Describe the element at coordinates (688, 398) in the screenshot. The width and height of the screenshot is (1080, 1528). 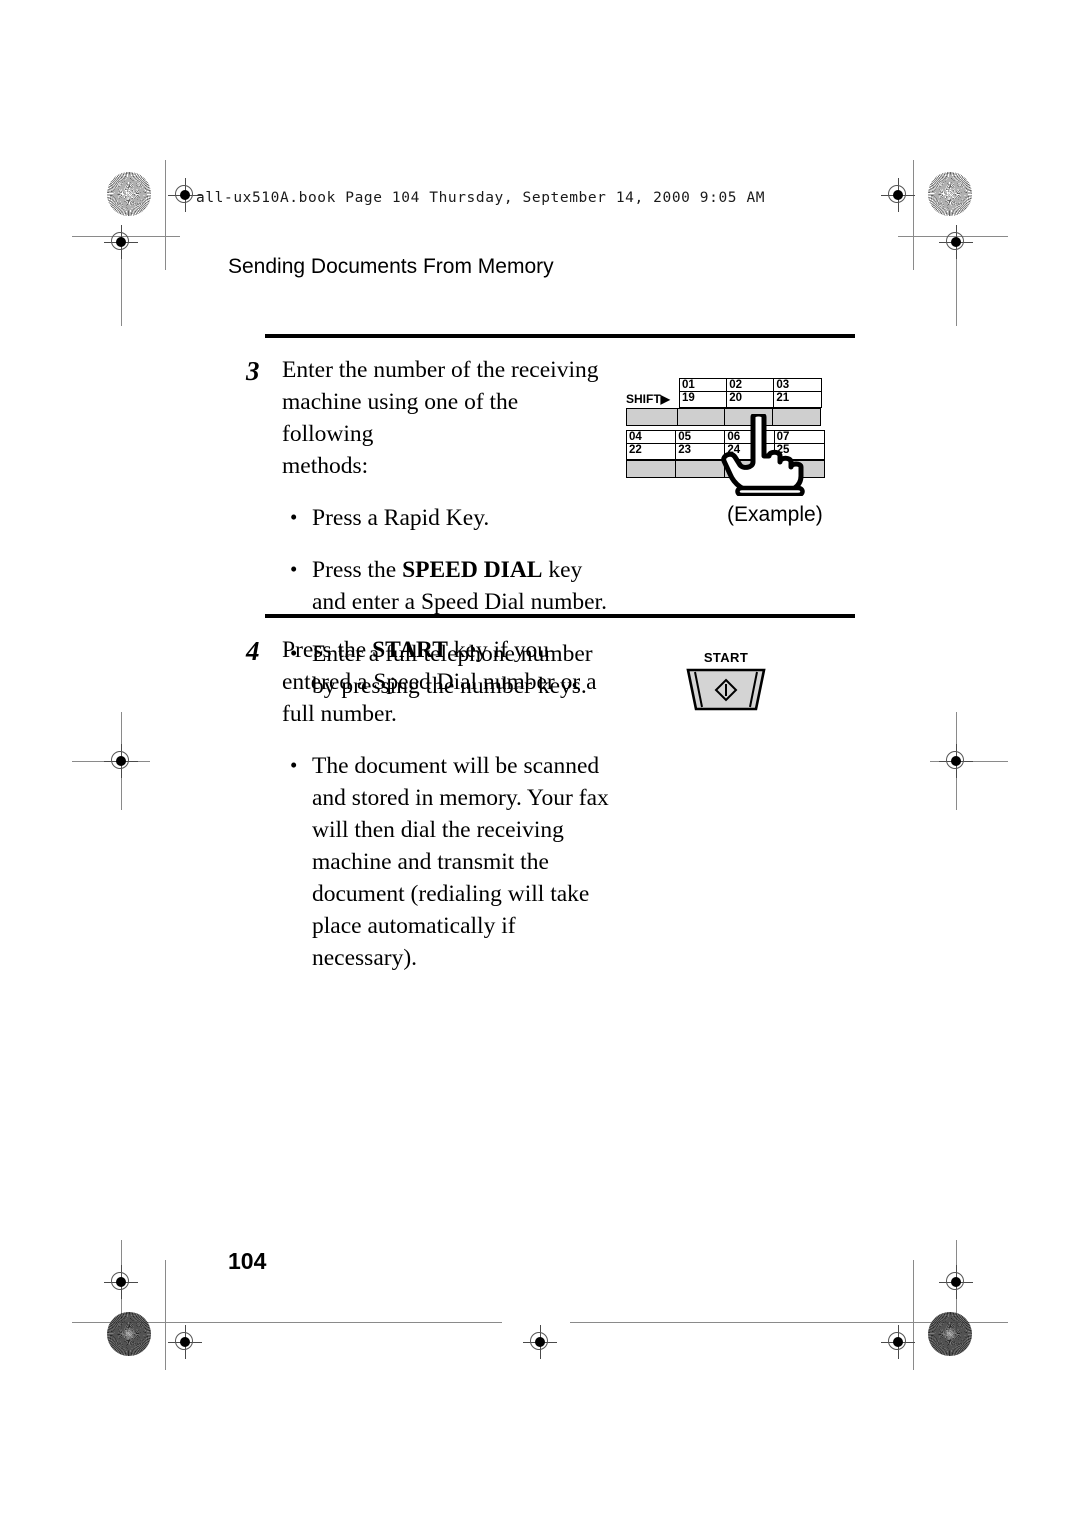
I see `rapid-key-number-lower: 19` at that location.